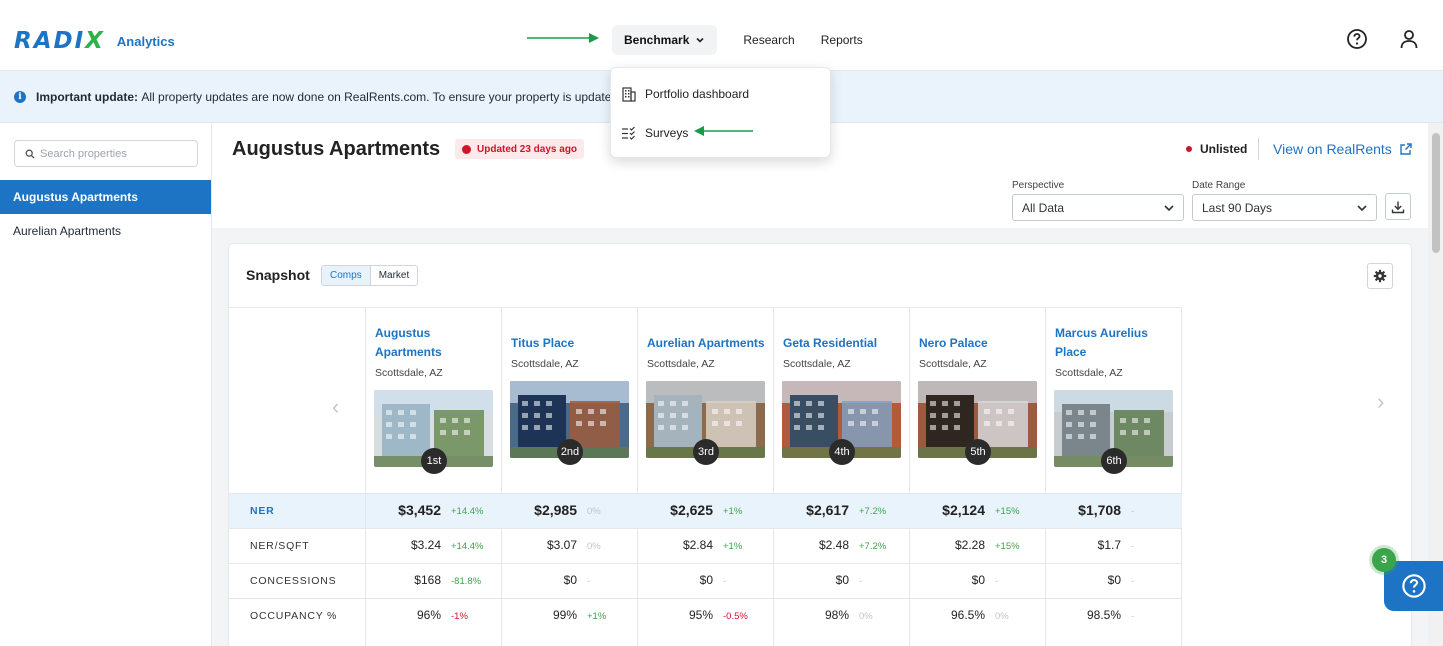  Describe the element at coordinates (87, 96) in the screenshot. I see `banner-bold: Important update:` at that location.